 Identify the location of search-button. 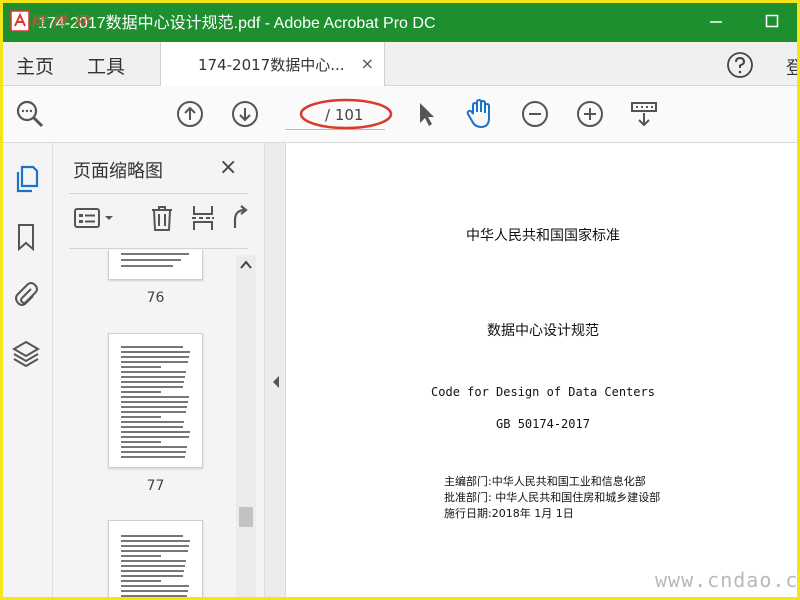
(30, 114).